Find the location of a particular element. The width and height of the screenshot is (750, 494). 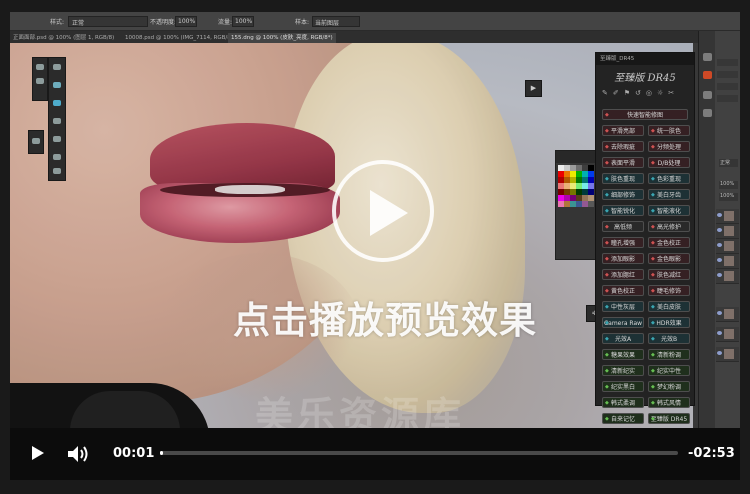

play-icon is located at coordinates (38, 453).